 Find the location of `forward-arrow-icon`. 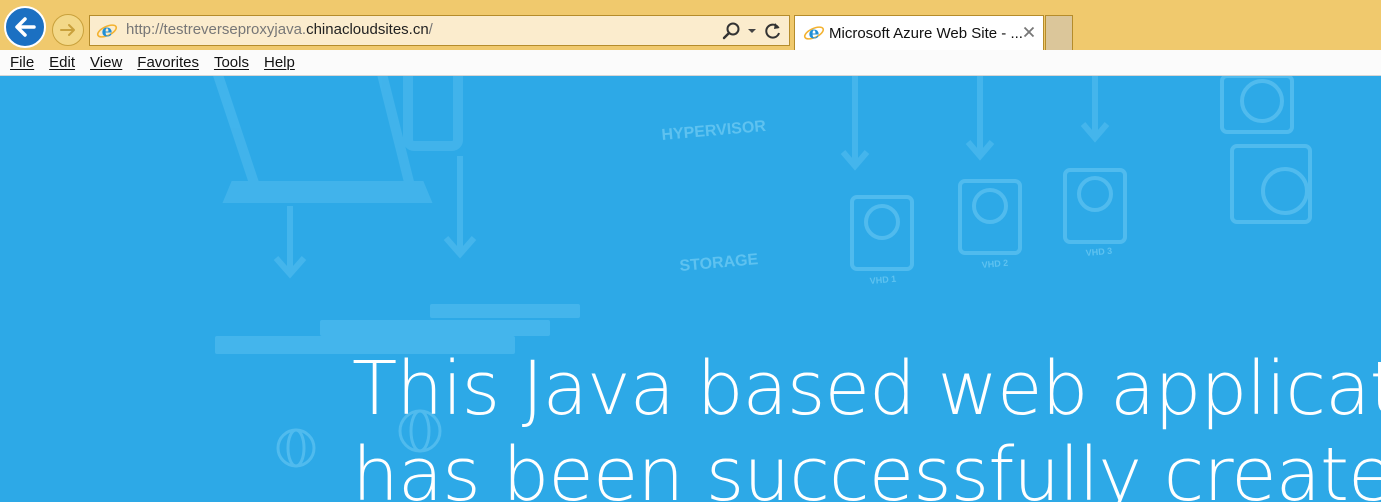

forward-arrow-icon is located at coordinates (67, 30).